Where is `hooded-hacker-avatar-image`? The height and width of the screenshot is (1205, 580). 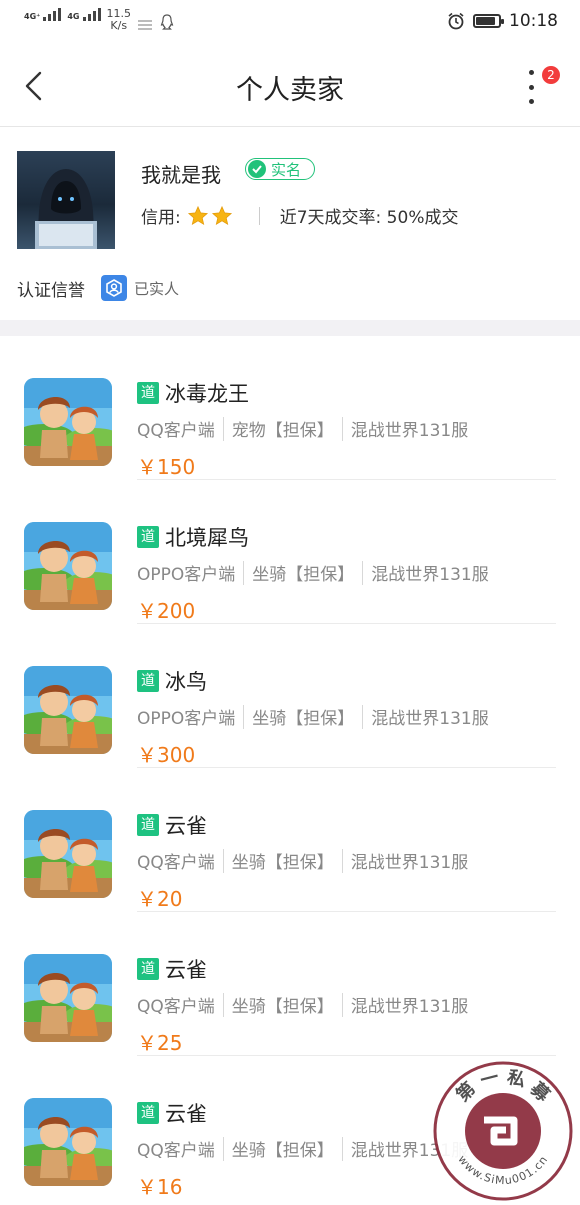
hooded-hacker-avatar-image is located at coordinates (66, 209).